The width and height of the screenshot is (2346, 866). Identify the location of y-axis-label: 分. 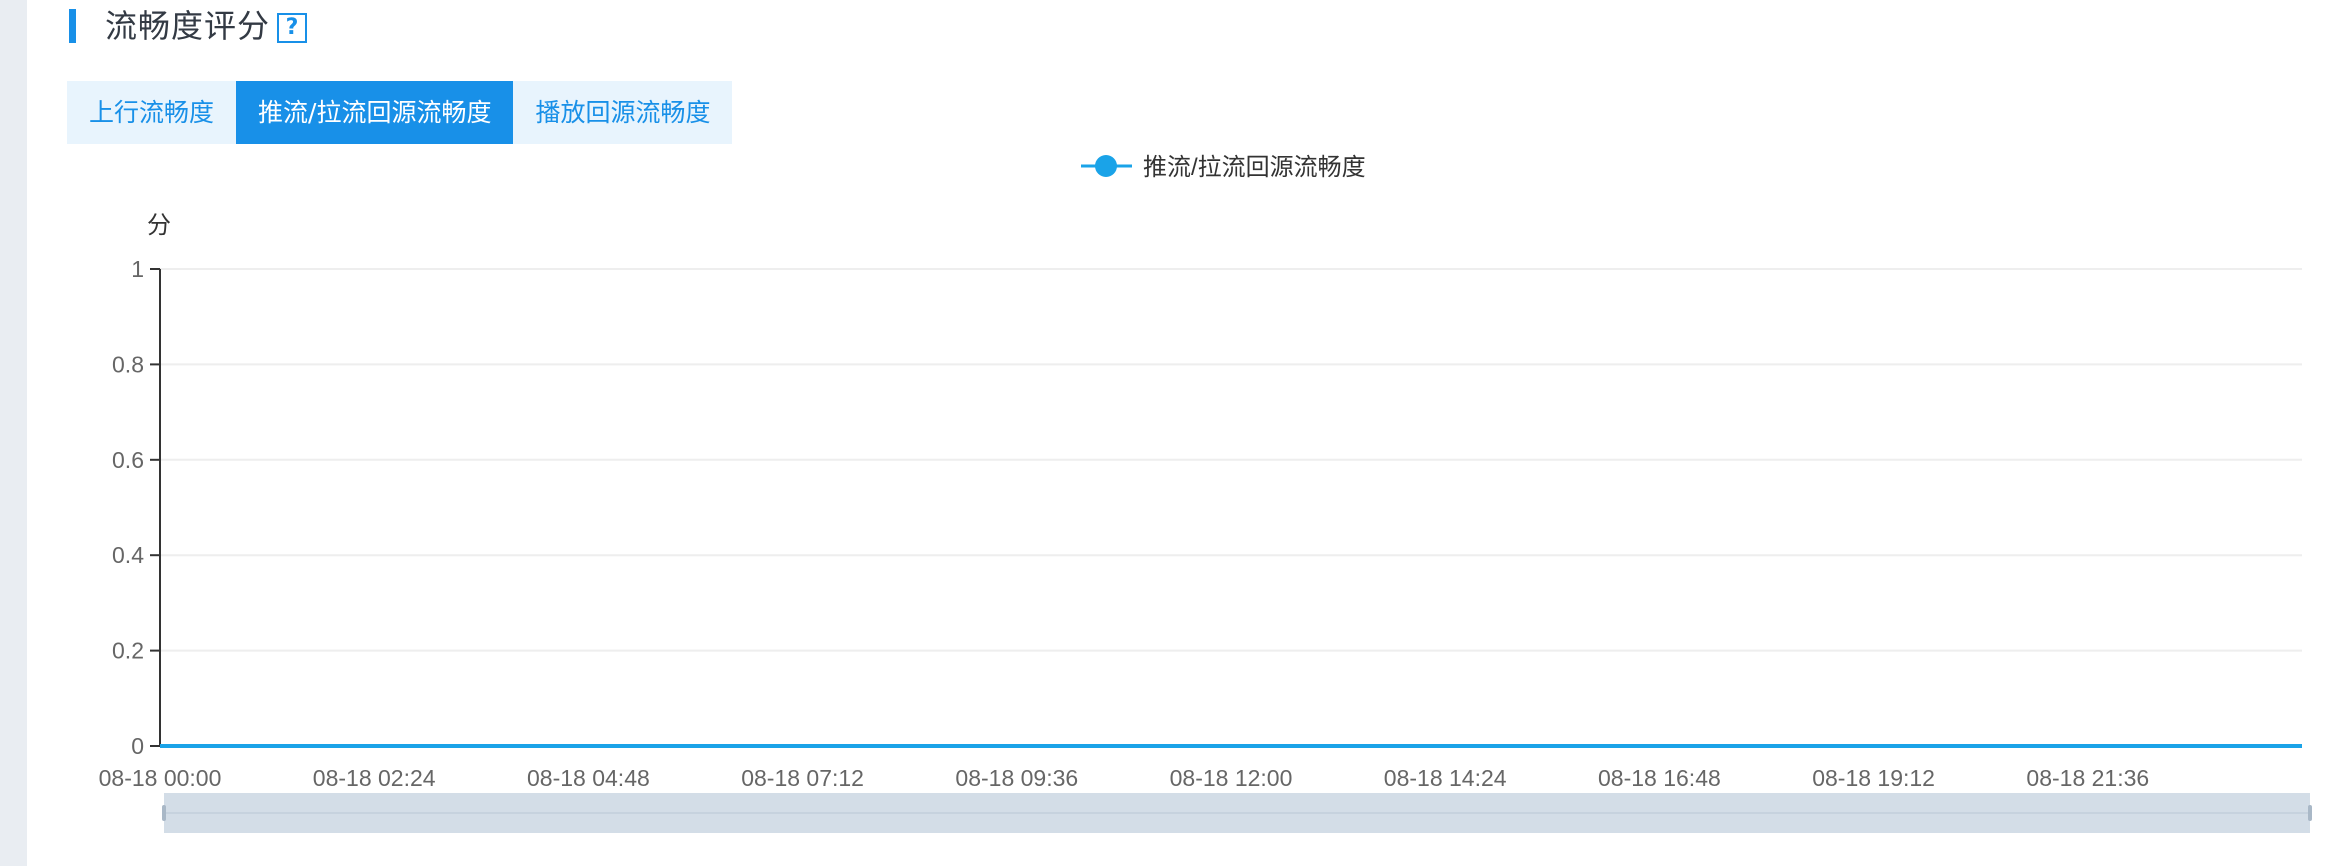
(159, 225).